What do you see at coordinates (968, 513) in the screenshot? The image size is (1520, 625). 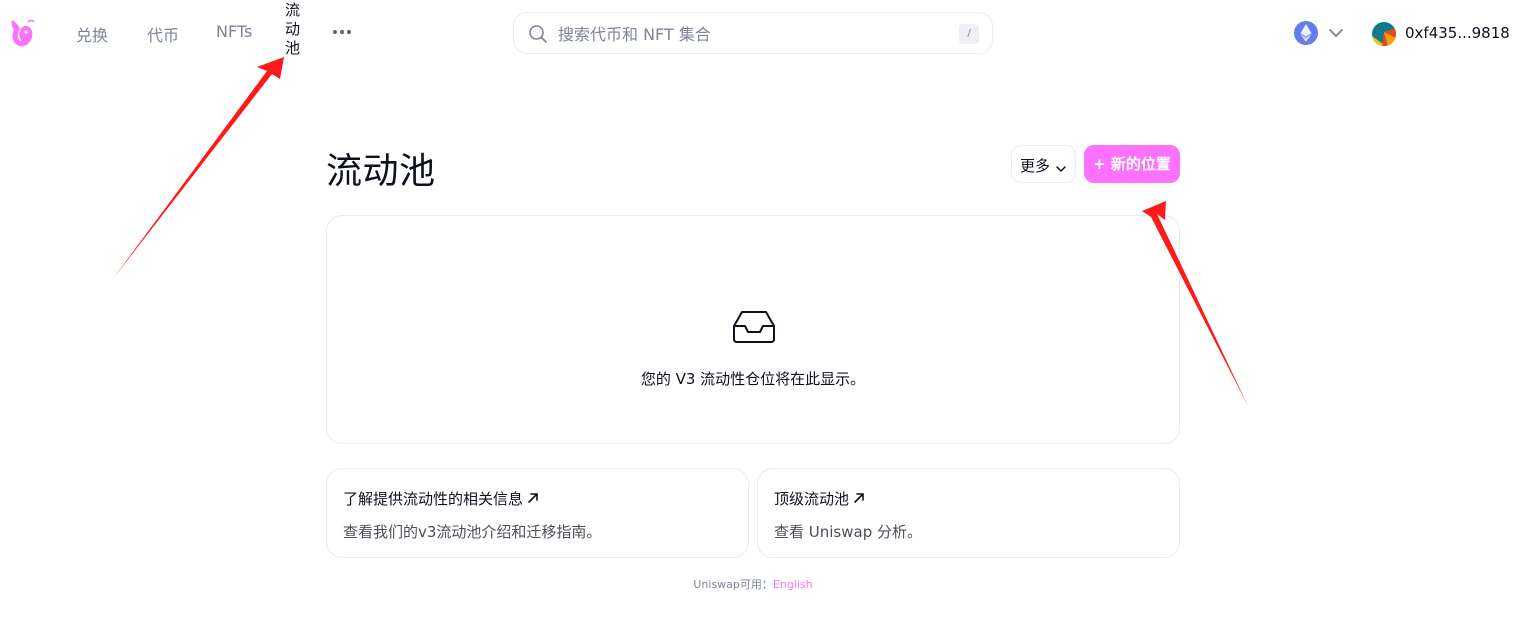 I see `top-pools-card: 顶级流动池 查看 Uniswap 分析。` at bounding box center [968, 513].